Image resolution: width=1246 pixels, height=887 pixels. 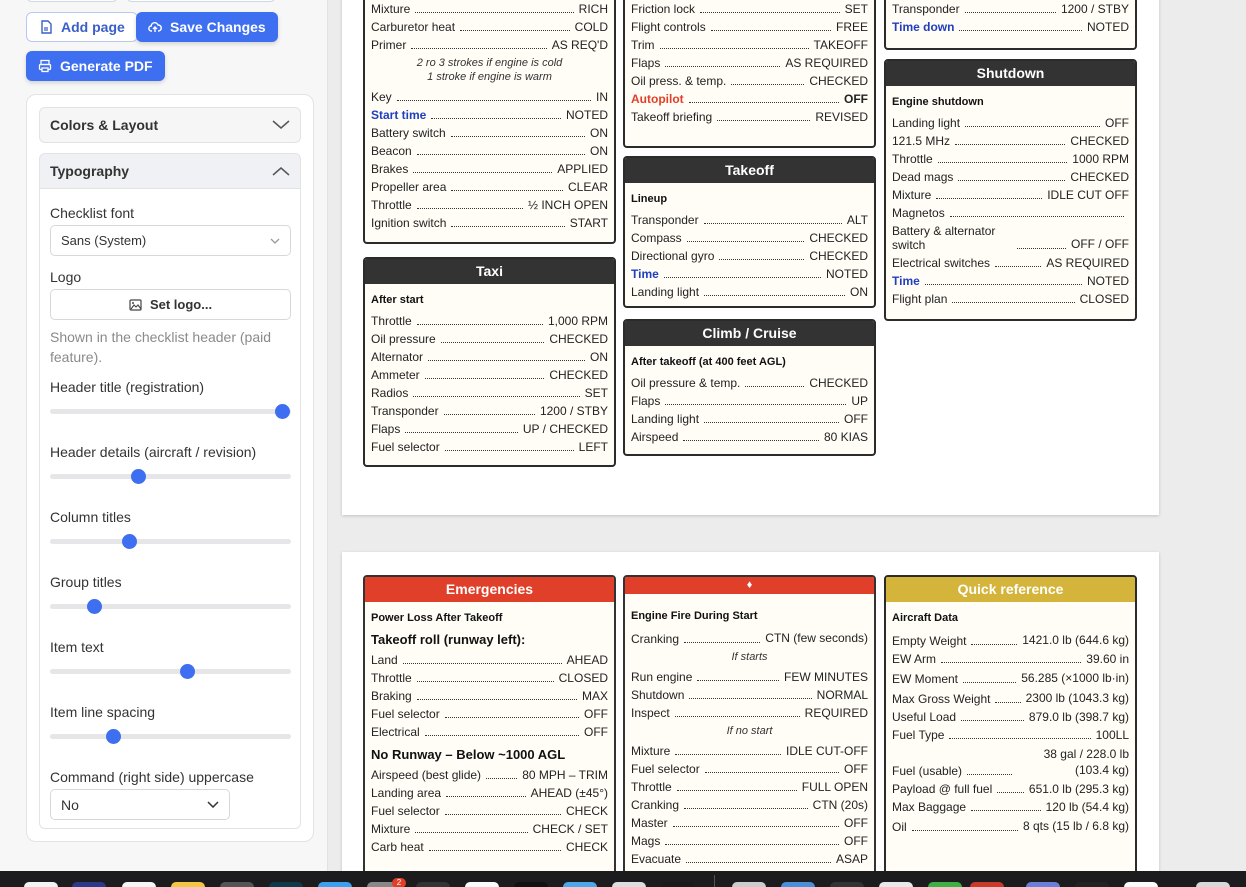 What do you see at coordinates (749, 713) in the screenshot?
I see `checklist-item: Inspect REQUIRED` at bounding box center [749, 713].